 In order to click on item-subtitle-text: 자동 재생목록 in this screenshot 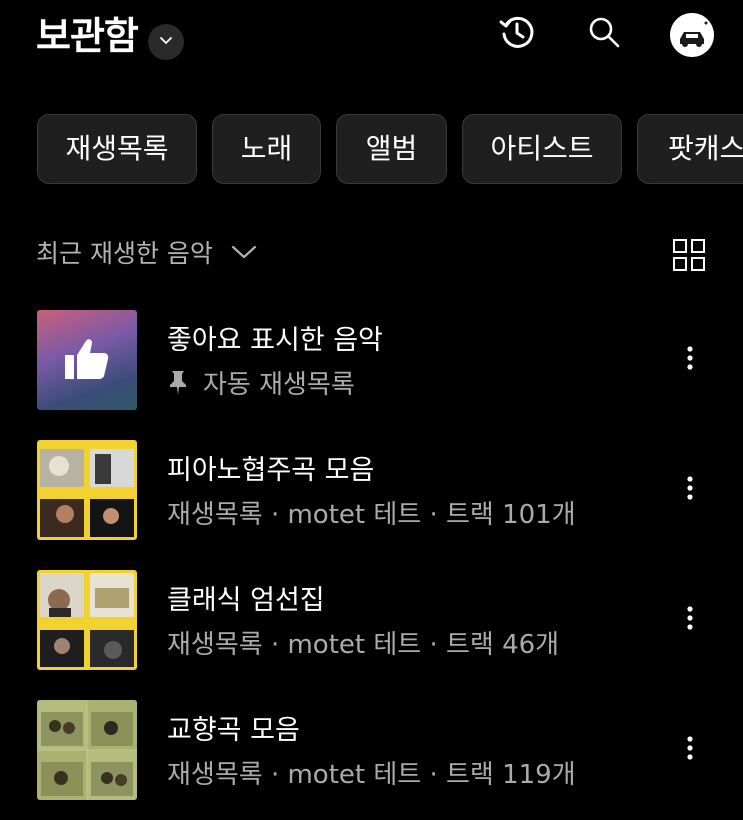, I will do `click(279, 385)`.